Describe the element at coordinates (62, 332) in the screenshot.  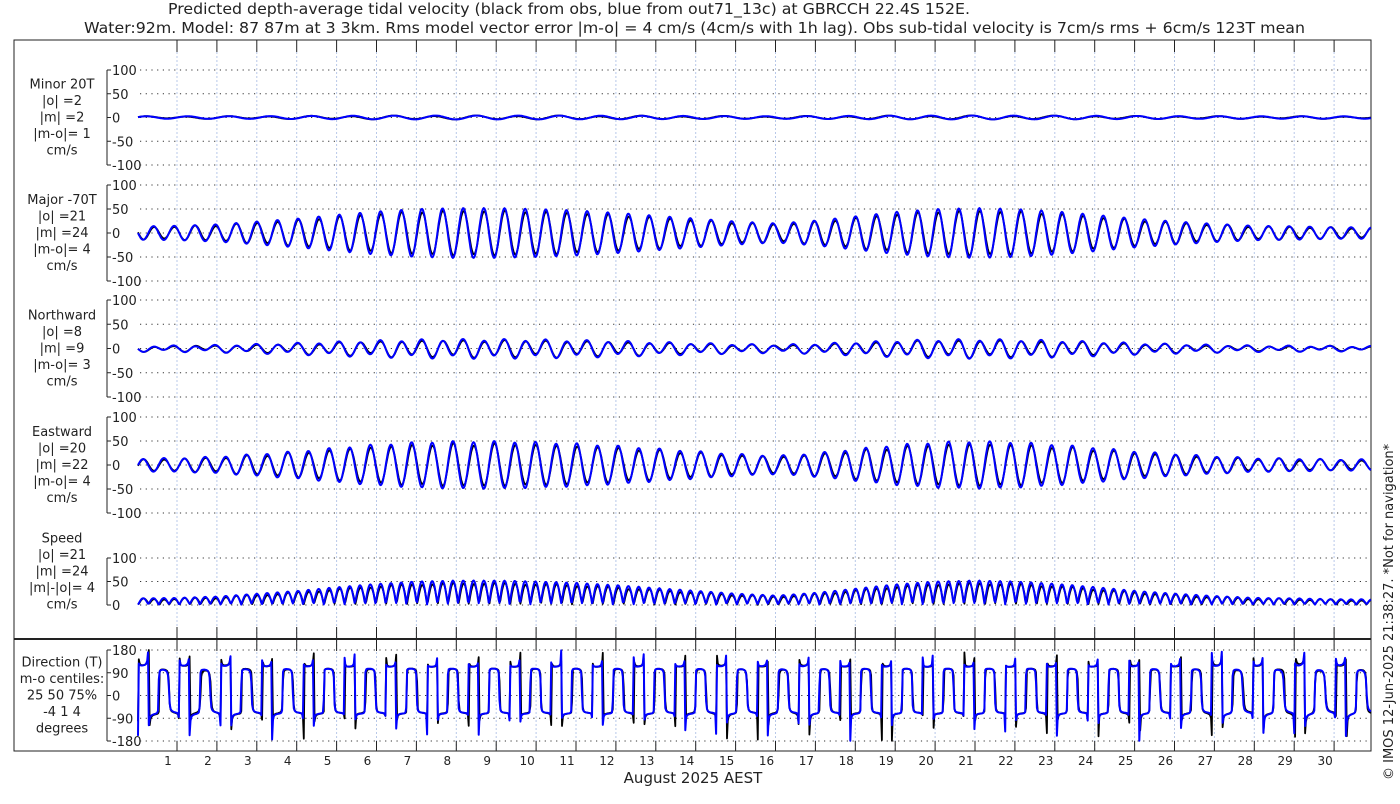
I see `panel-label-line: |o| =8` at that location.